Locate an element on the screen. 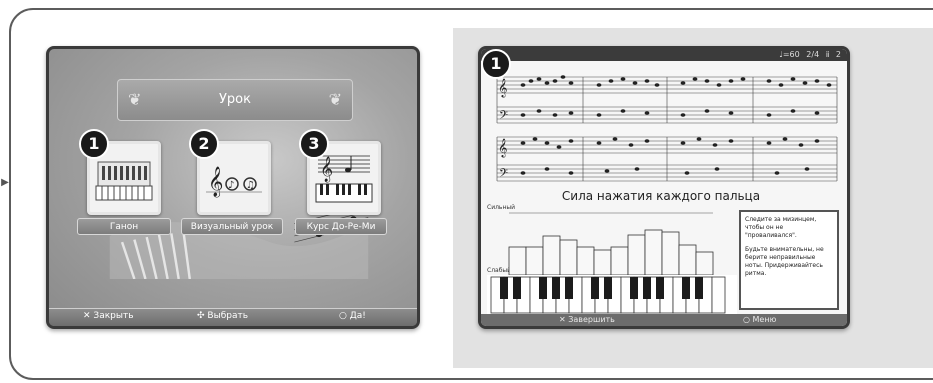 The image size is (933, 383). select-control: ✣ Выбрать is located at coordinates (222, 316).